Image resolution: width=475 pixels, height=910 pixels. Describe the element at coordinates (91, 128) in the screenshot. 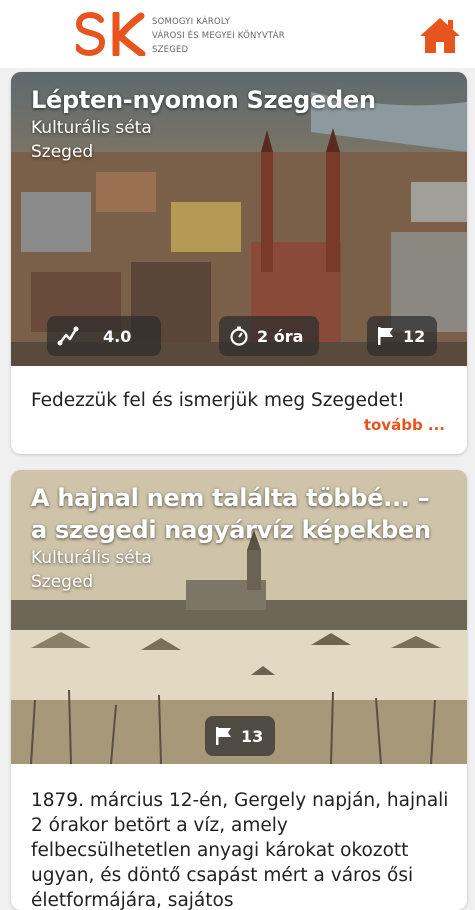

I see `tour-category-1: Kulturális séta` at that location.